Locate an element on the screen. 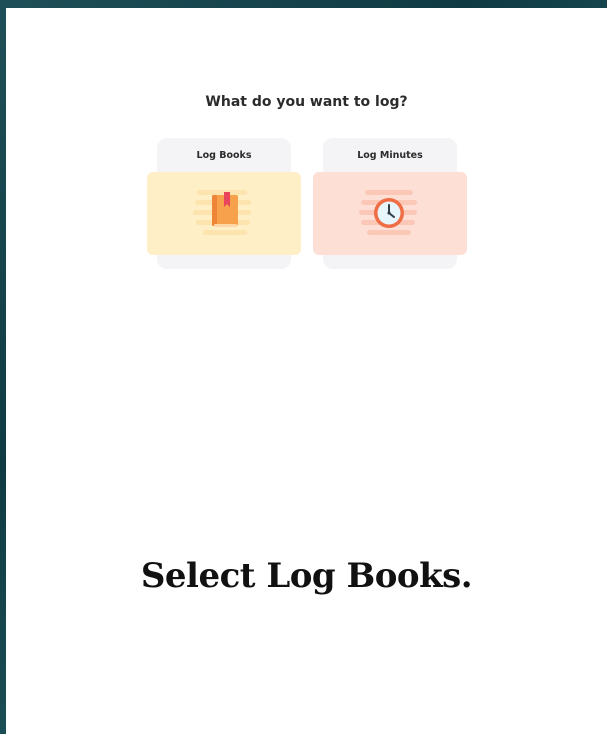  log-books-card-face is located at coordinates (224, 213).